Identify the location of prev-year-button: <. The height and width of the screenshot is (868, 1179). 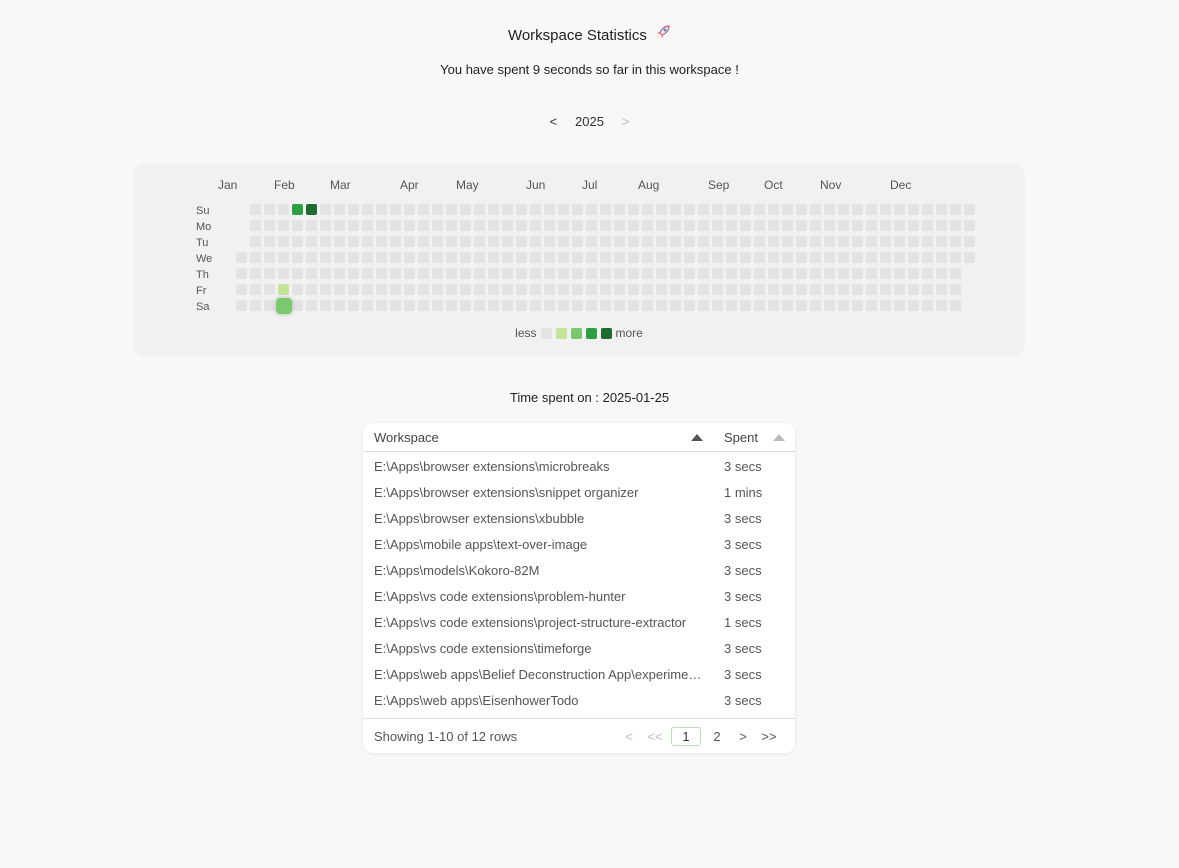
(553, 121).